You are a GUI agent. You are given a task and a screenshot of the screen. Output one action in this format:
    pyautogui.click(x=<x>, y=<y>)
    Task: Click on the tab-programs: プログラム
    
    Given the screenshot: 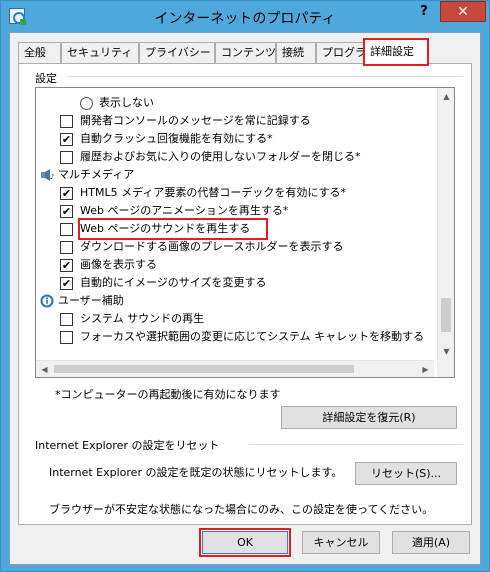 What is the action you would take?
    pyautogui.click(x=346, y=53)
    